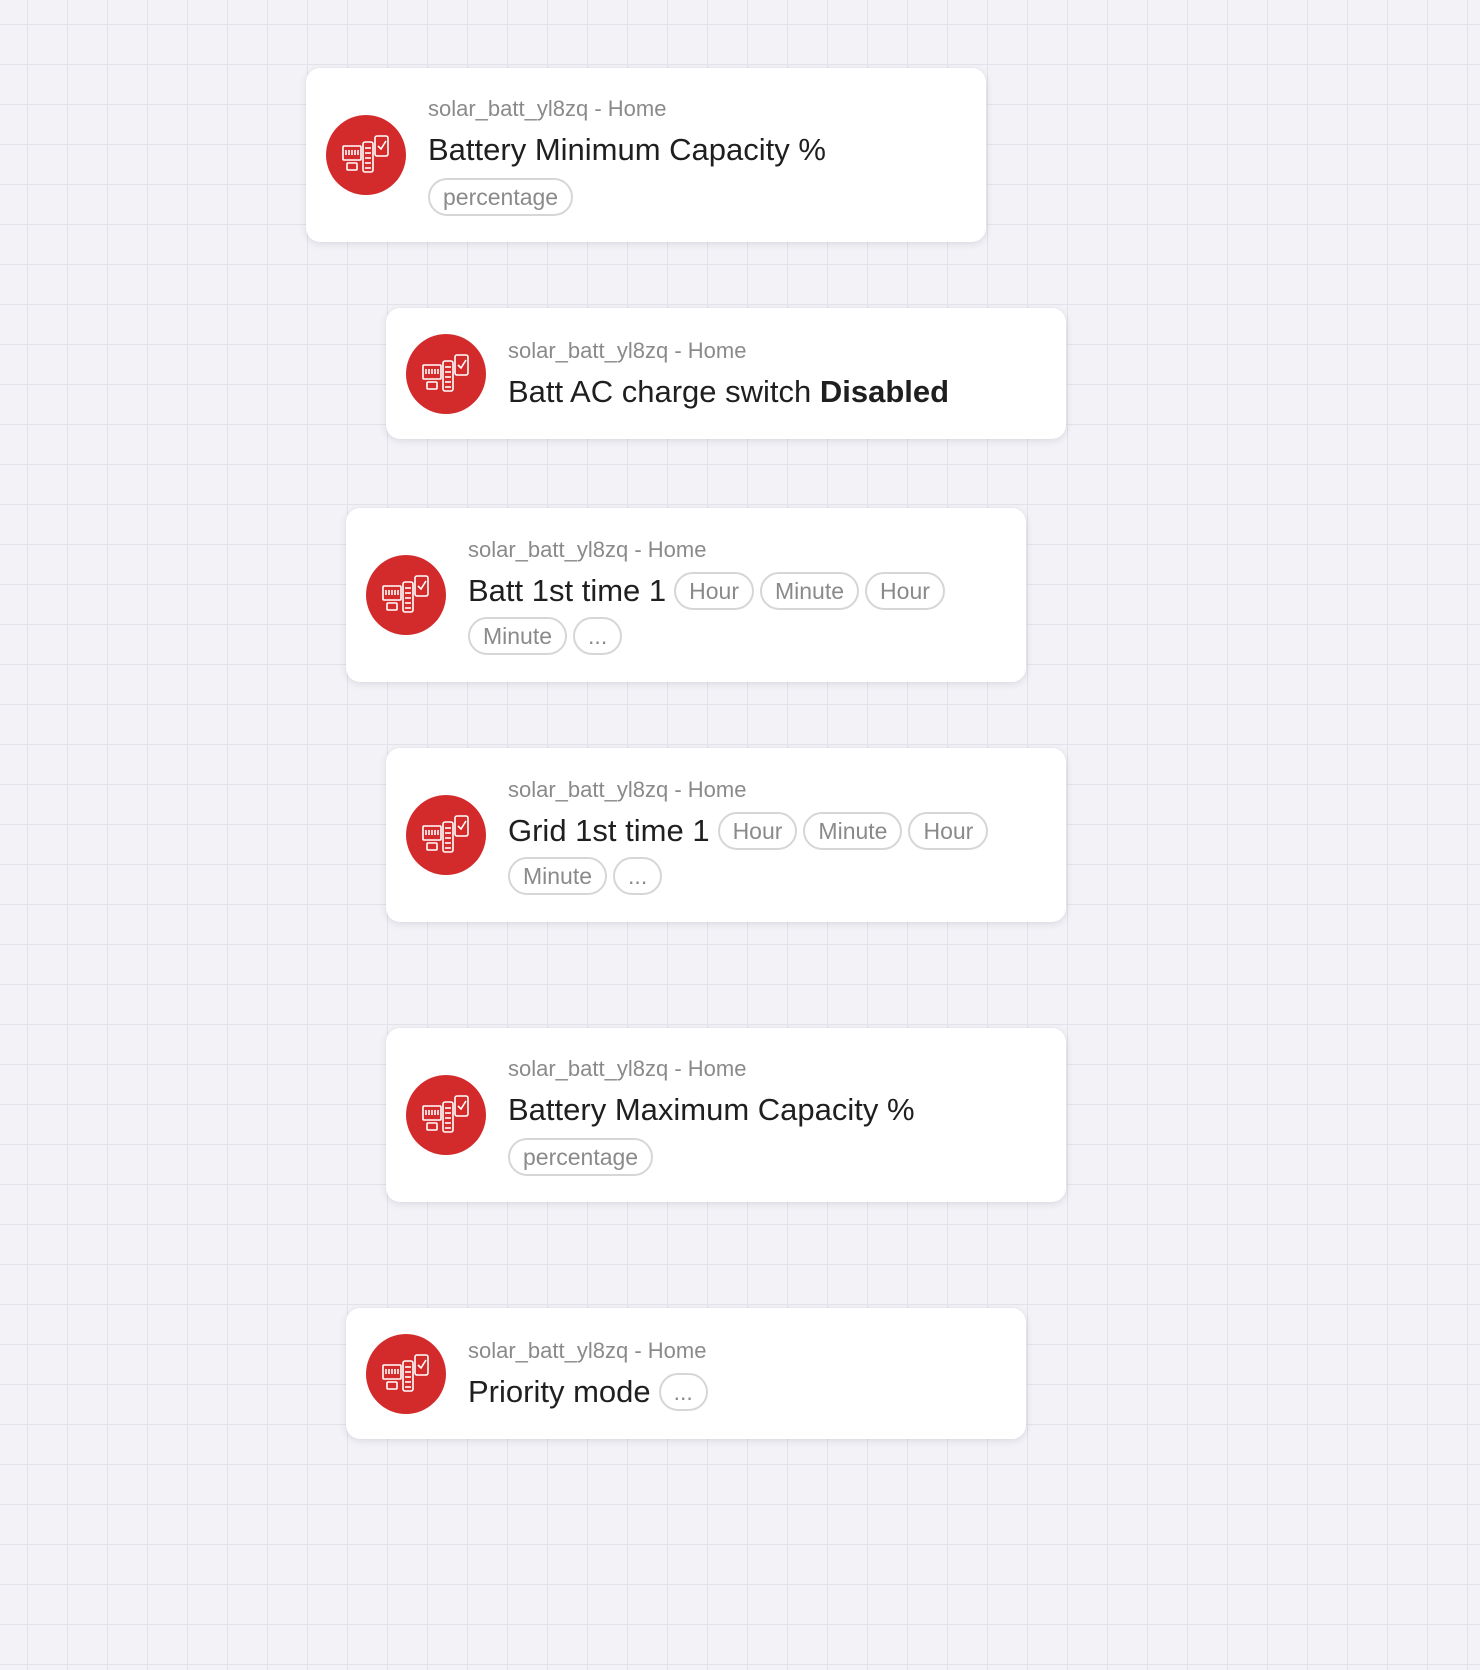  I want to click on card-title: Batt 1st time 1, so click(567, 590).